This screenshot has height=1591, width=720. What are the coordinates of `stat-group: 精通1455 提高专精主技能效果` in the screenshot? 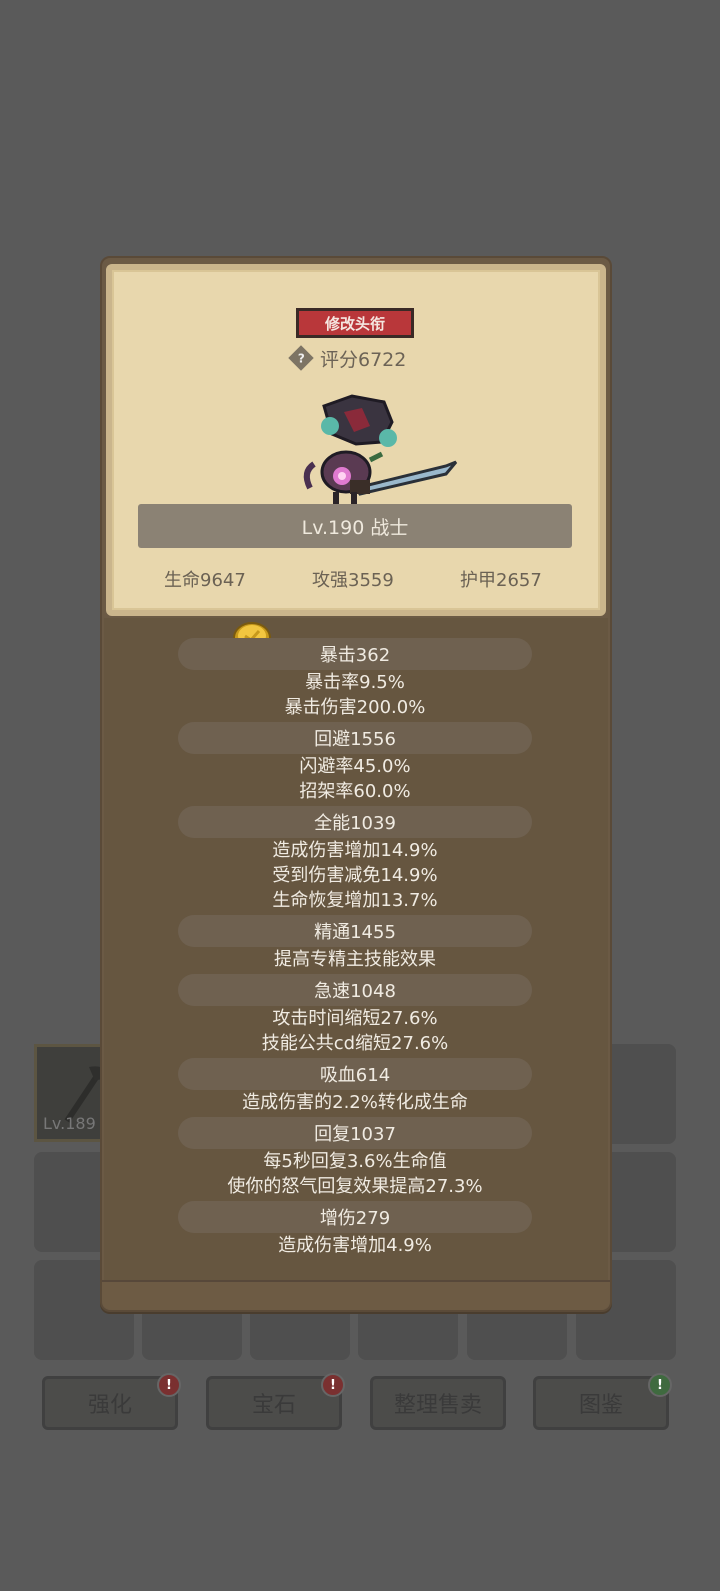 It's located at (355, 943).